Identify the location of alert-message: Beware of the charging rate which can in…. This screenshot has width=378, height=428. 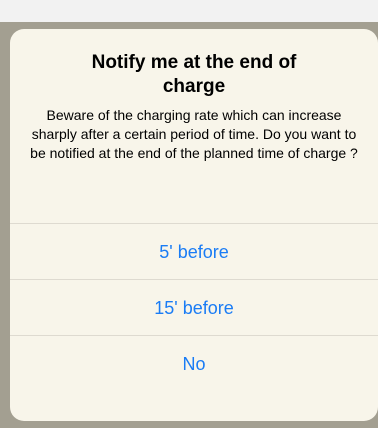
(194, 134).